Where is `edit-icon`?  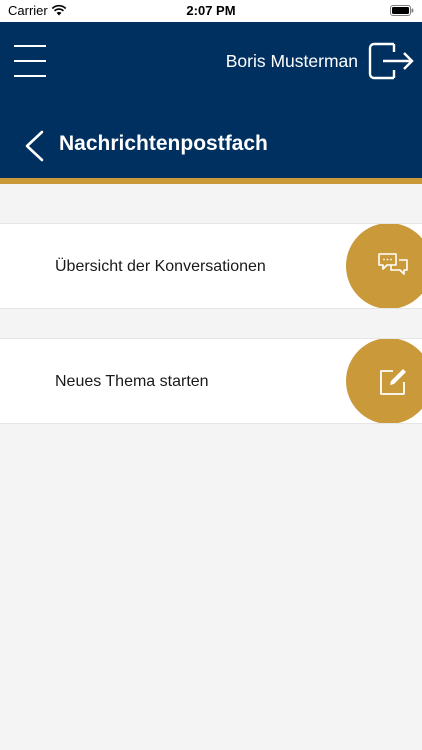
edit-icon is located at coordinates (393, 382).